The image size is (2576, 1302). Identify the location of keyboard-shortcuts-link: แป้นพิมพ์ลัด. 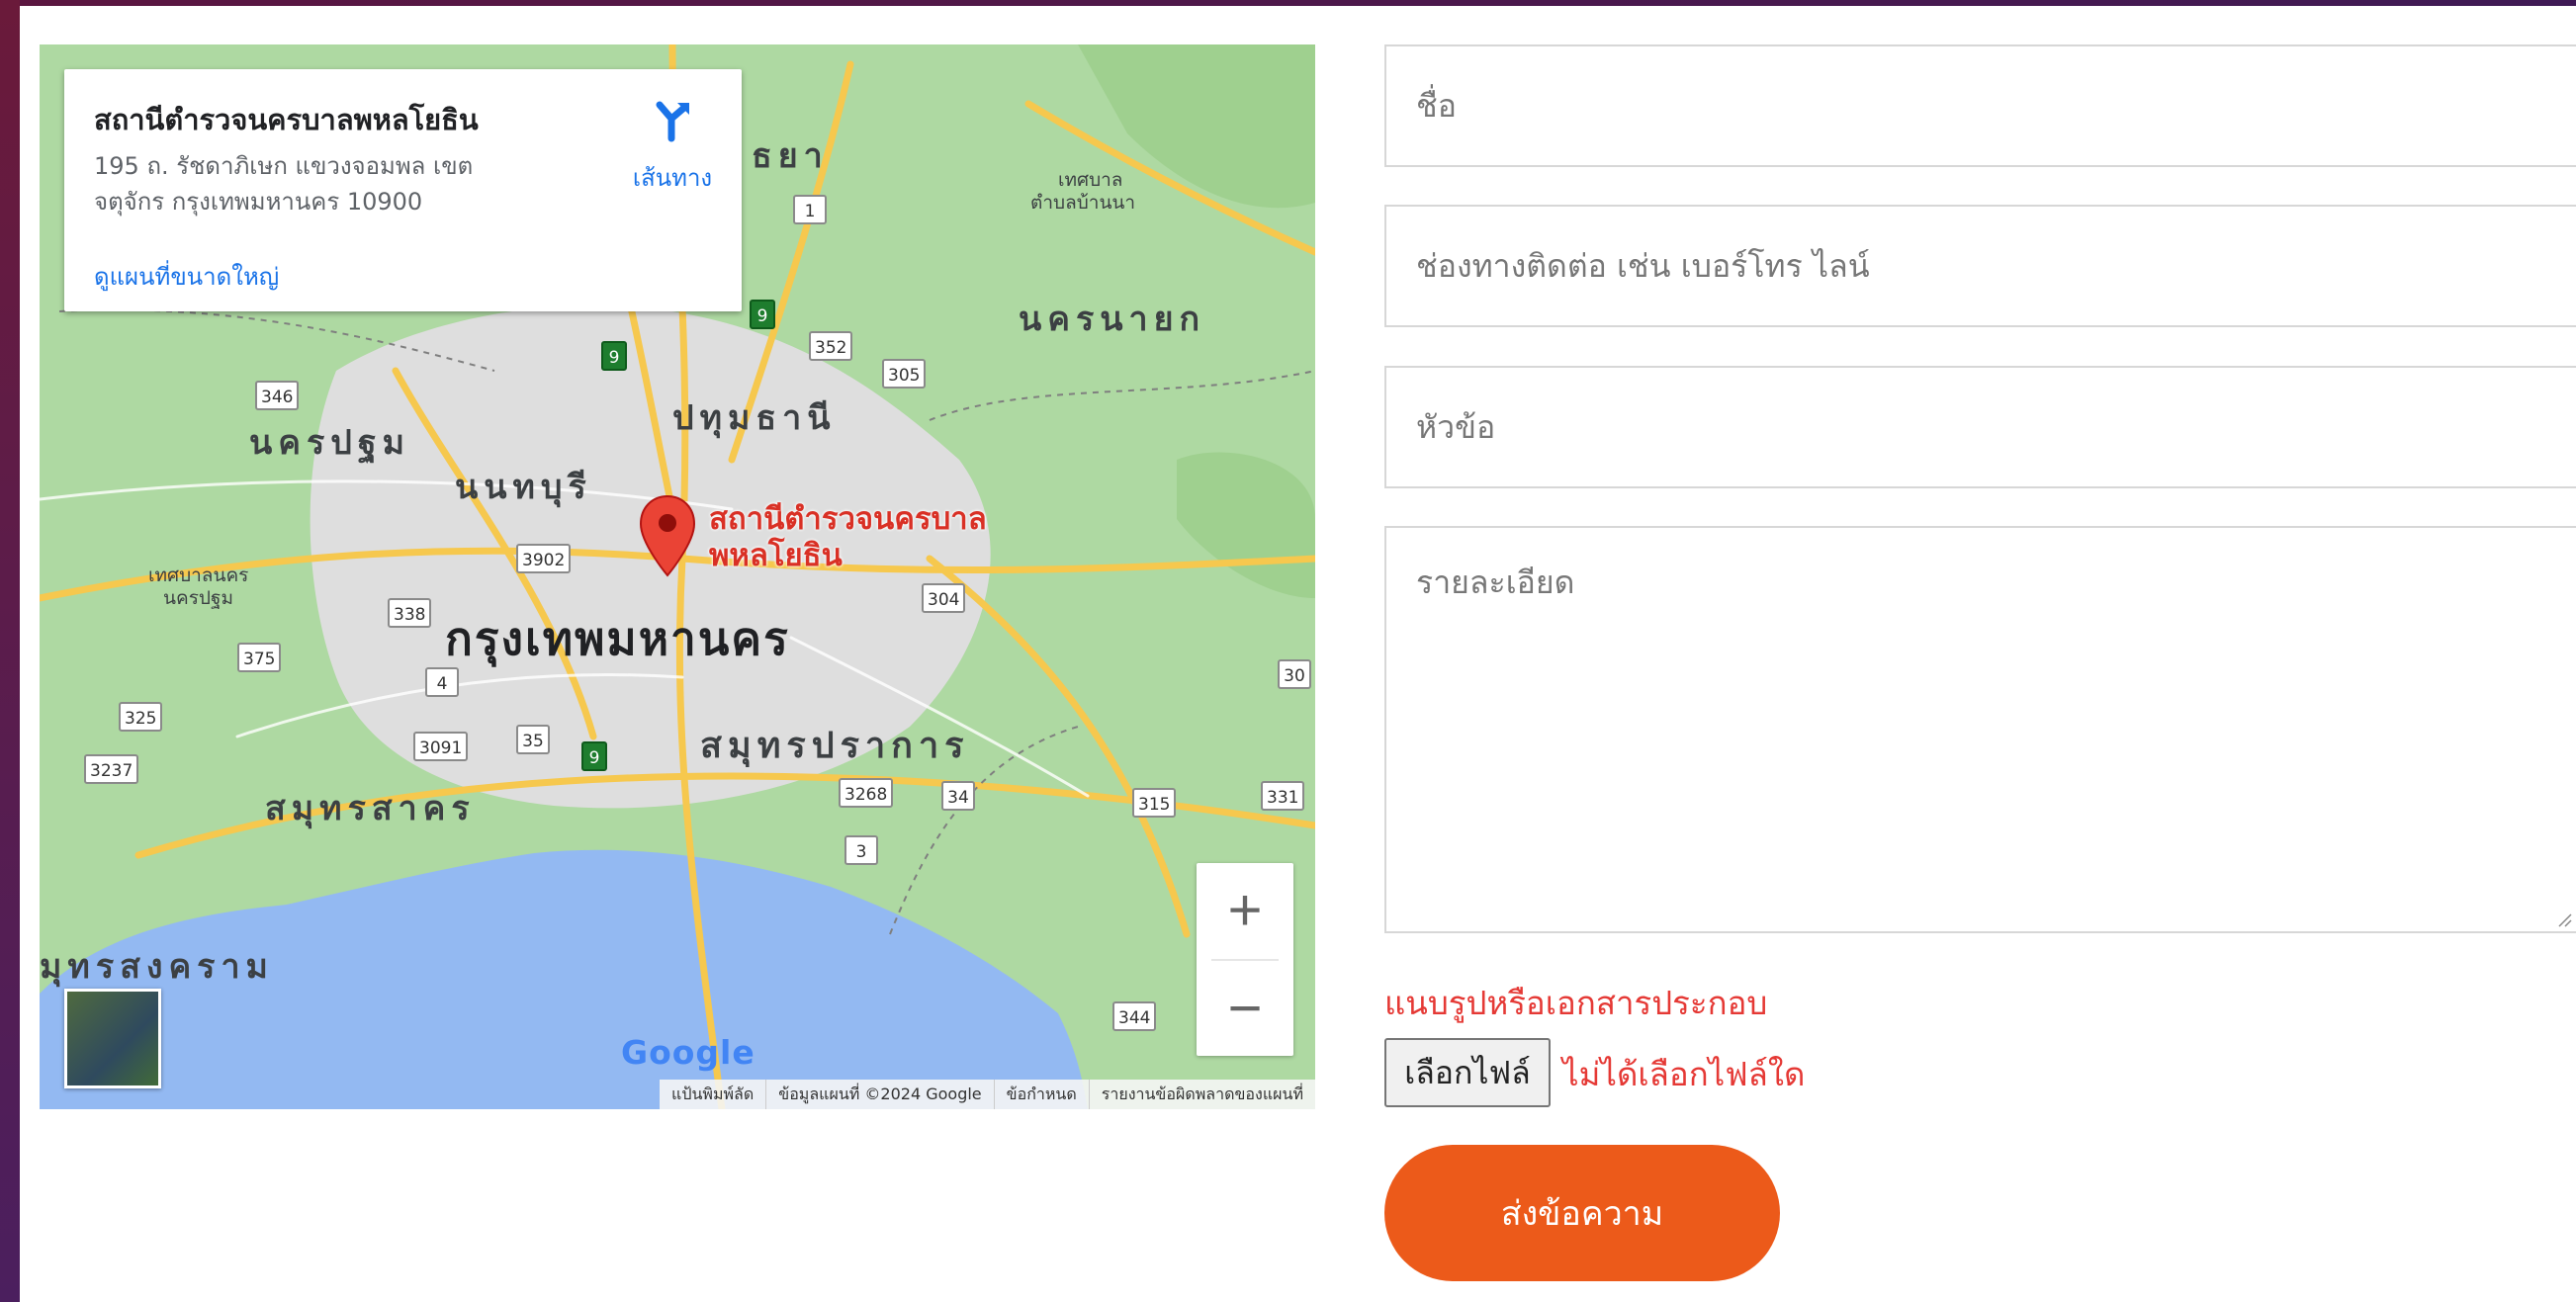
(712, 1094).